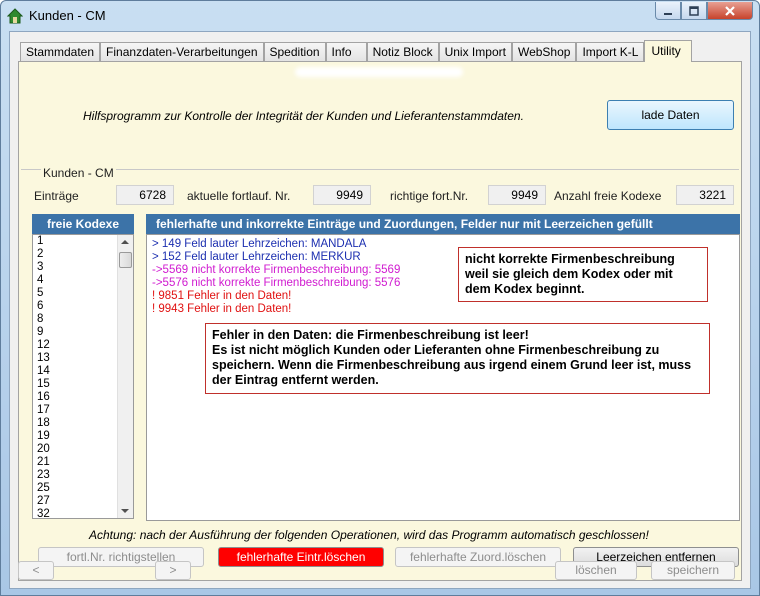  Describe the element at coordinates (259, 244) in the screenshot. I see `error-line: > 149 Feld lauter Lehrzeichen: MANDALA` at that location.